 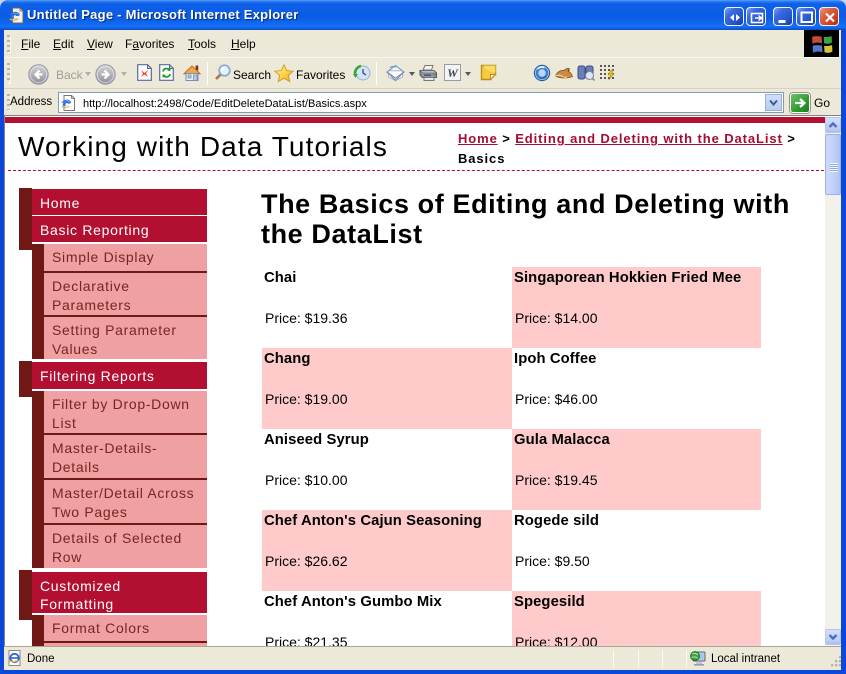 I want to click on svg-text: W, so click(x=453, y=73).